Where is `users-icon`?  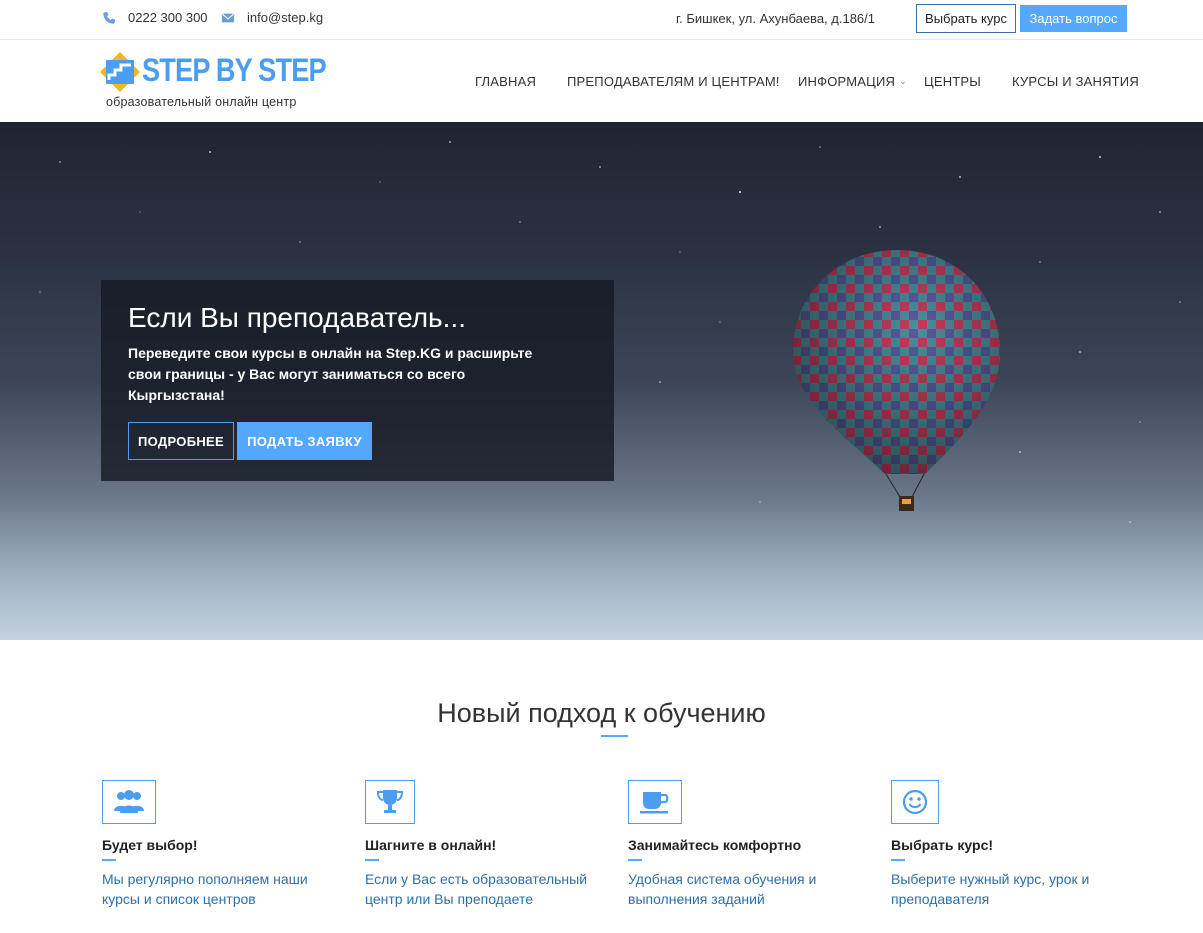
users-icon is located at coordinates (129, 801).